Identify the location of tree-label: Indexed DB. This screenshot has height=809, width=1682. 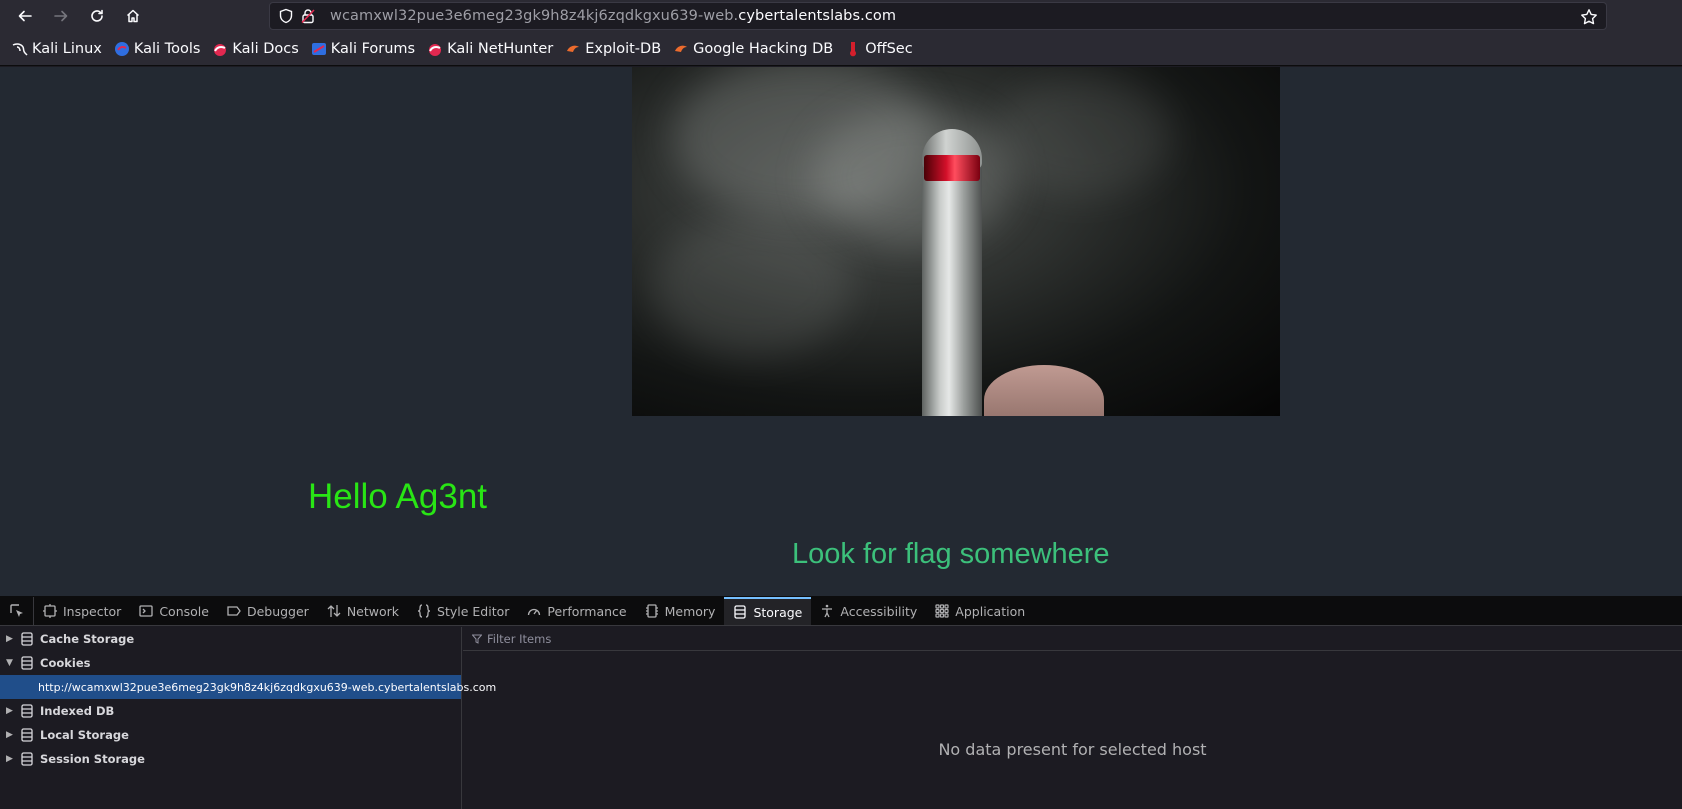
(77, 711).